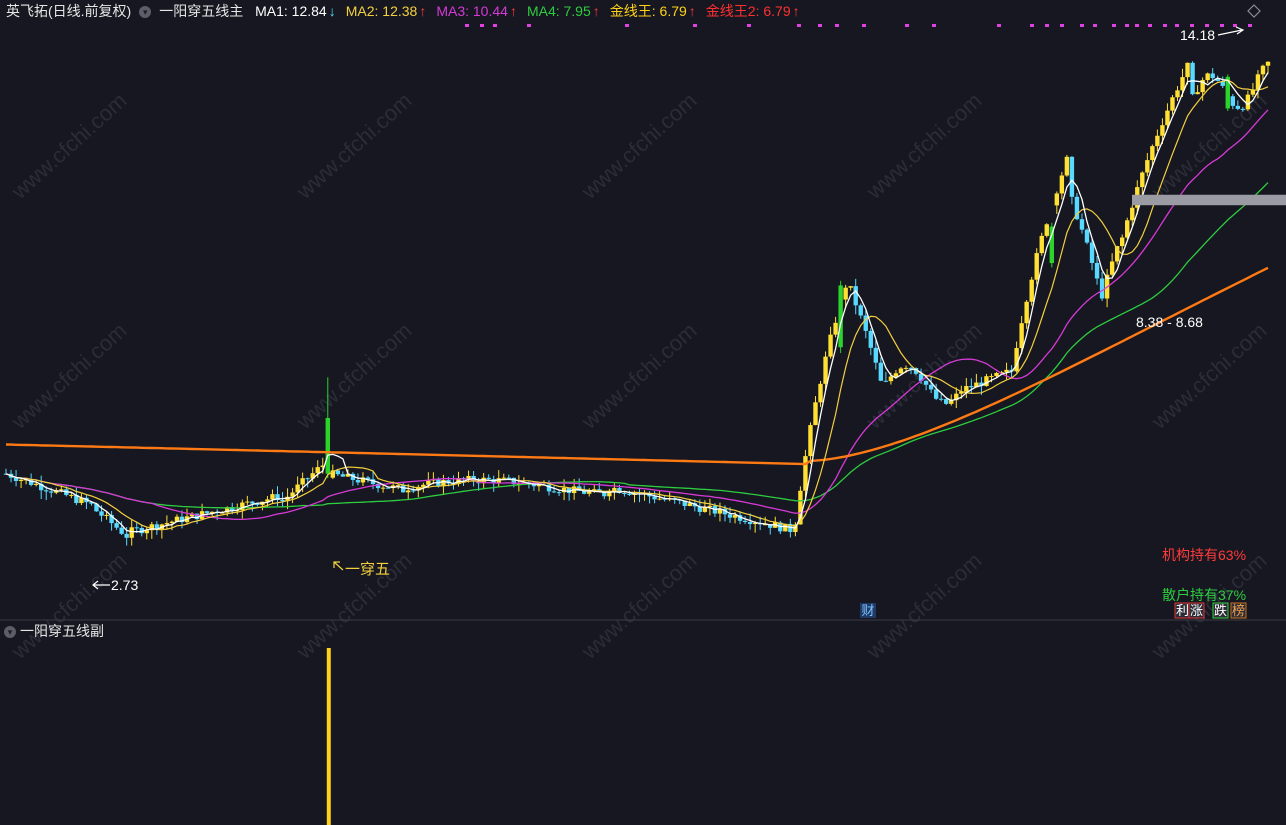 The width and height of the screenshot is (1286, 825). Describe the element at coordinates (145, 12) in the screenshot. I see `indicator-menu-icon: ▾` at that location.